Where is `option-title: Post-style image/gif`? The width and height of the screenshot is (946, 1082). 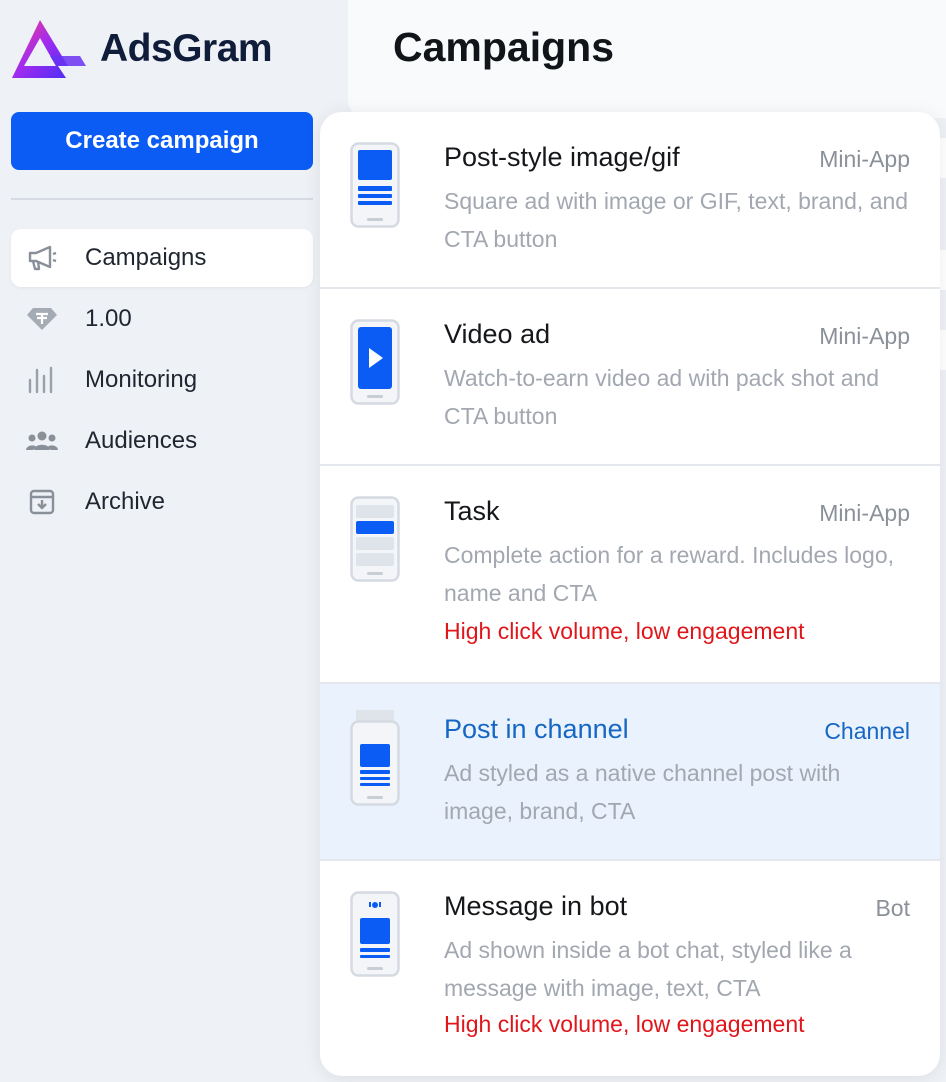
option-title: Post-style image/gif is located at coordinates (562, 157).